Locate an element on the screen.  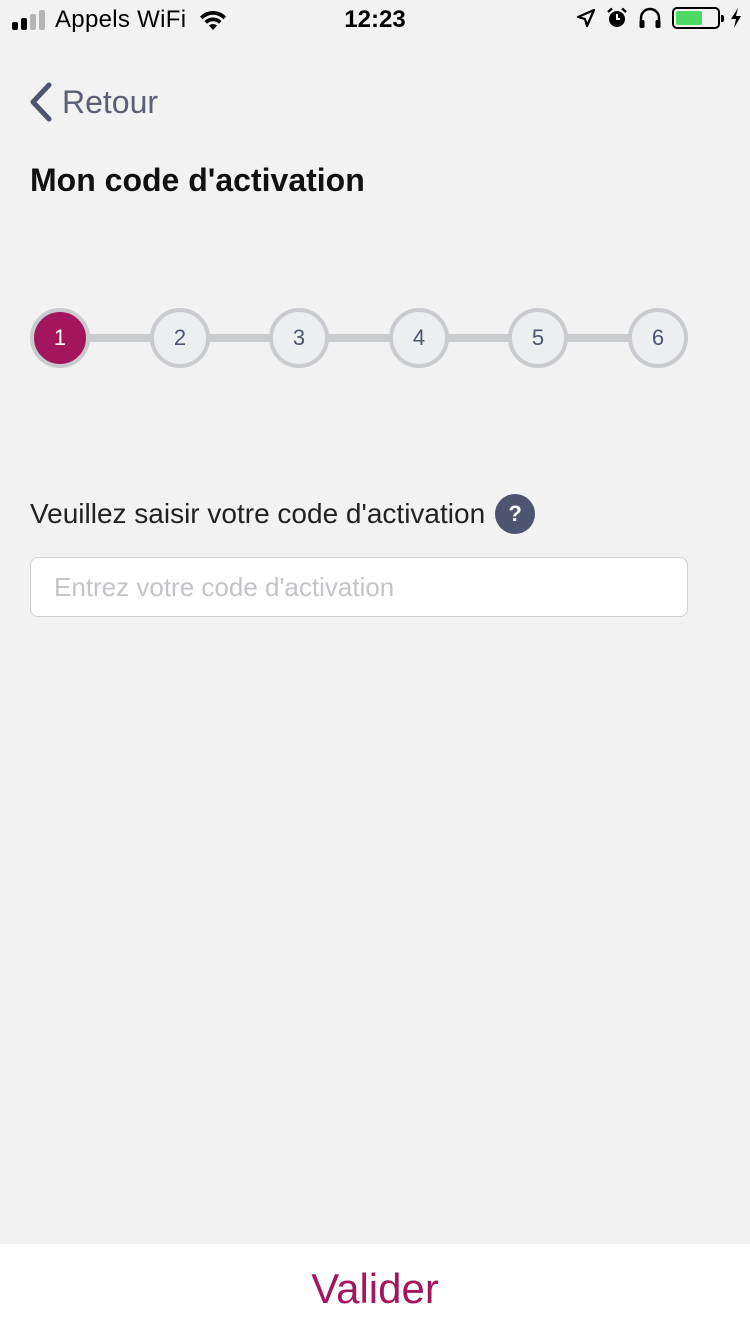
alarm-icon is located at coordinates (617, 17).